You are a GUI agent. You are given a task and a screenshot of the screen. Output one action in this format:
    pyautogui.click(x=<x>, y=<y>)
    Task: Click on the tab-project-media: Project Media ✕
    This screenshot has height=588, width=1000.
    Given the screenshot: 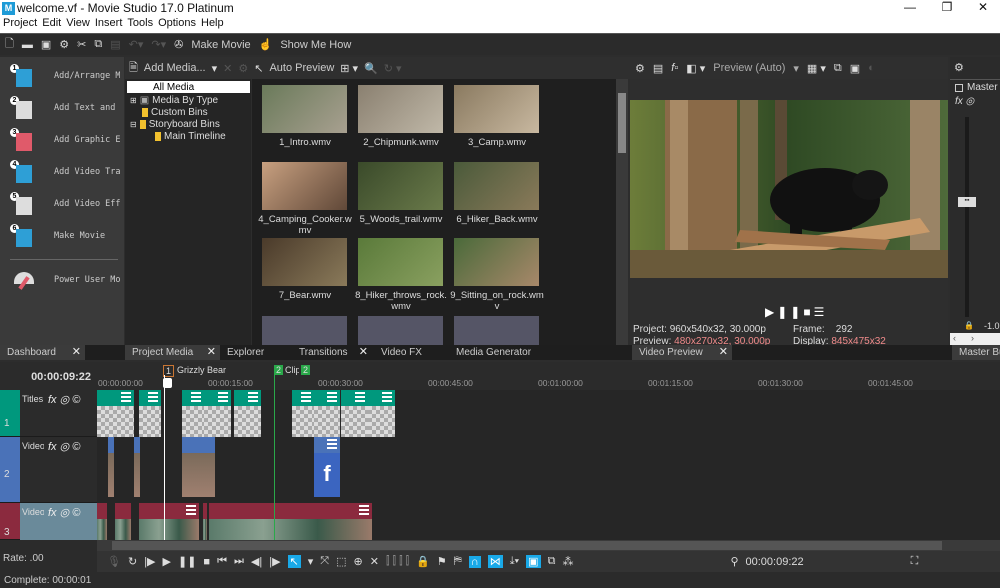 What is the action you would take?
    pyautogui.click(x=172, y=352)
    